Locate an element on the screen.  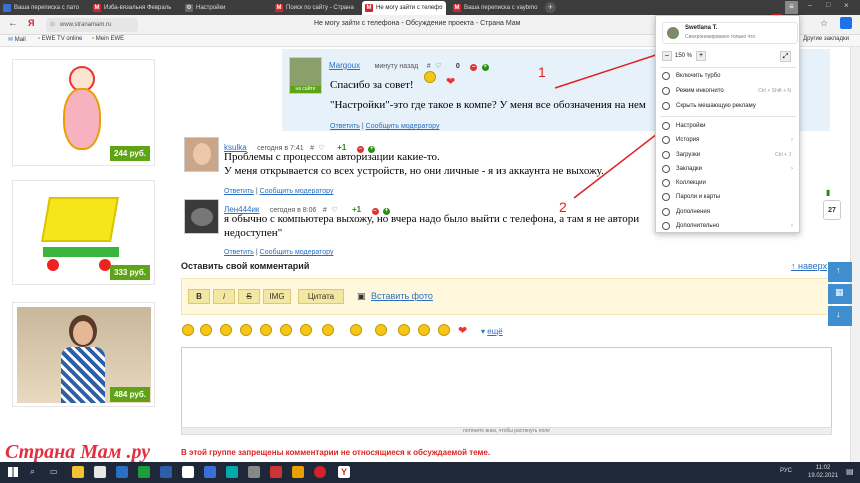
menu-item-settings: Настройки is located at coordinates (727, 126).